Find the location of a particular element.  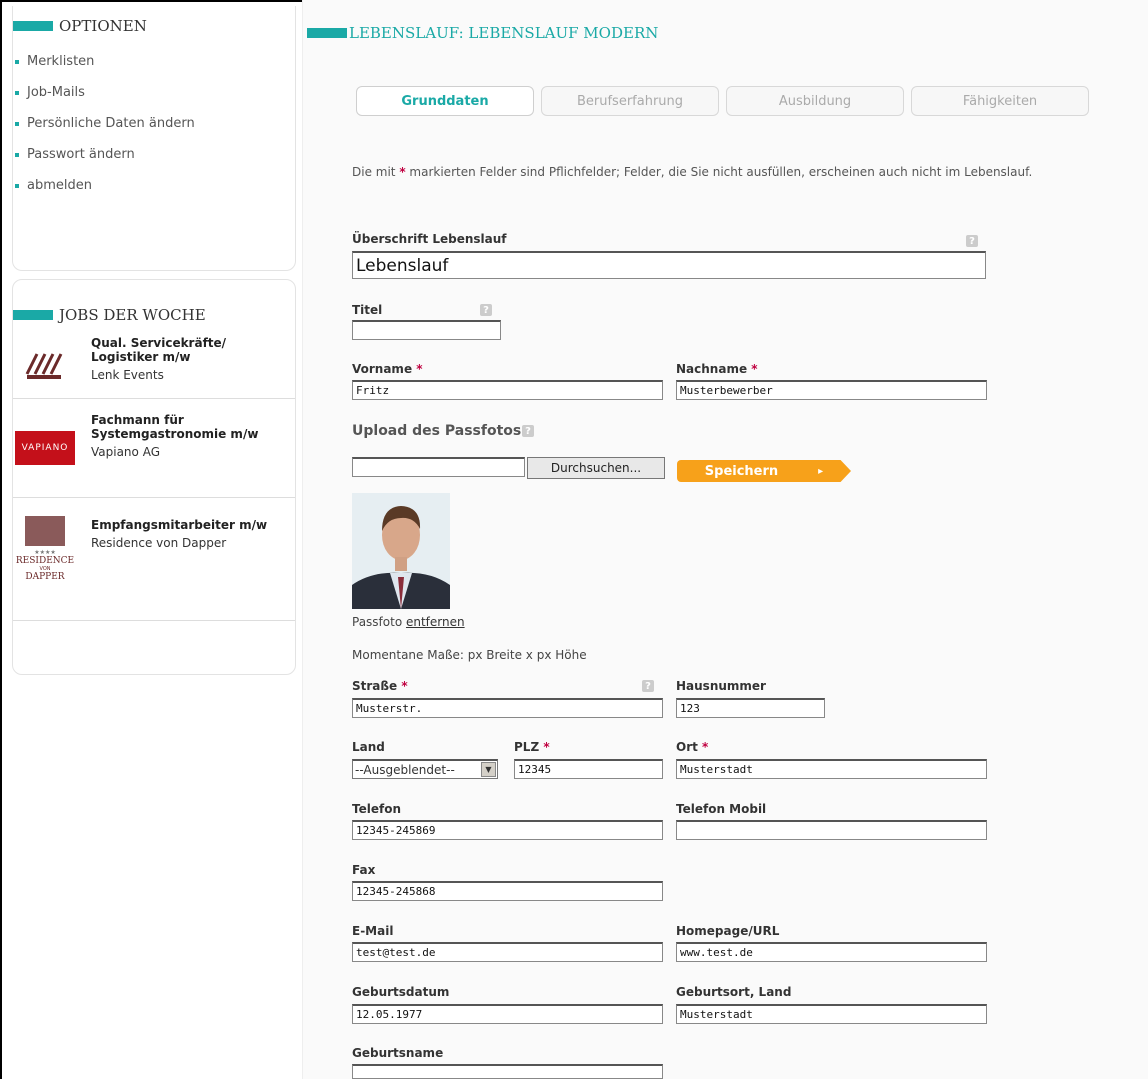

label-fax: Fax is located at coordinates (364, 870).